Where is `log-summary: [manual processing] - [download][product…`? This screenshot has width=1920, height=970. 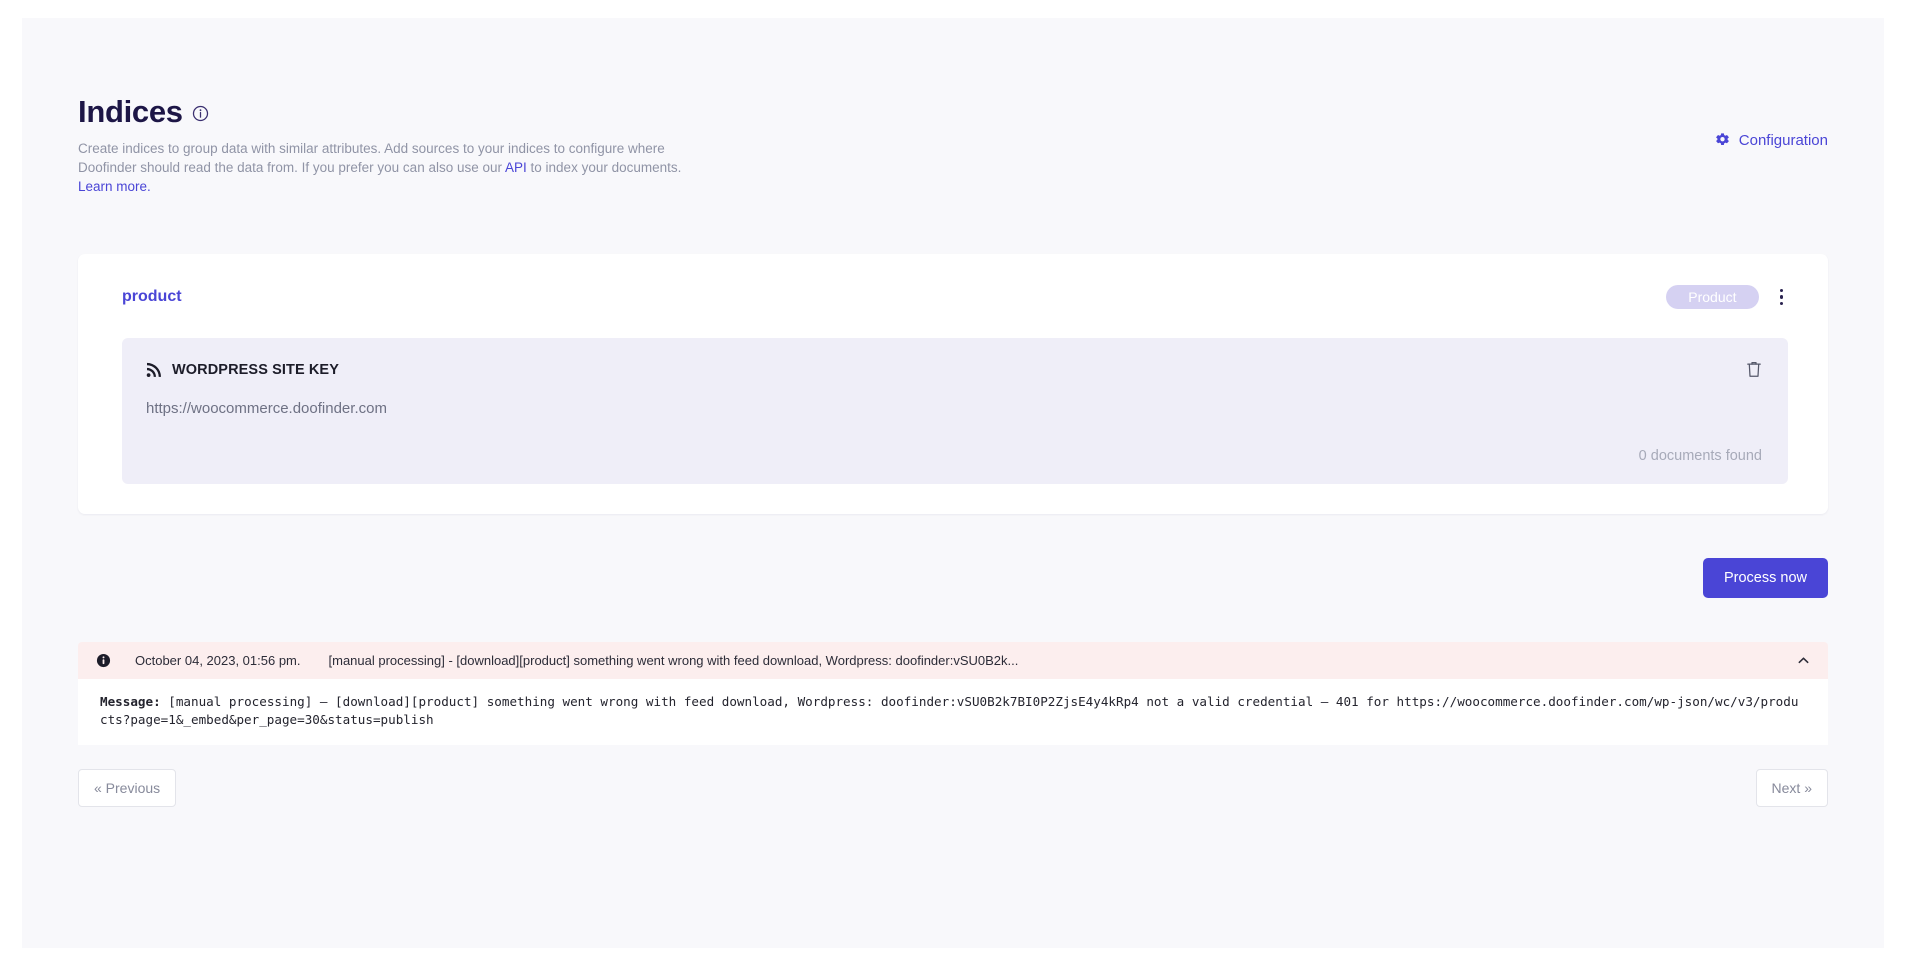
log-summary: [manual processing] - [download][product… is located at coordinates (673, 660).